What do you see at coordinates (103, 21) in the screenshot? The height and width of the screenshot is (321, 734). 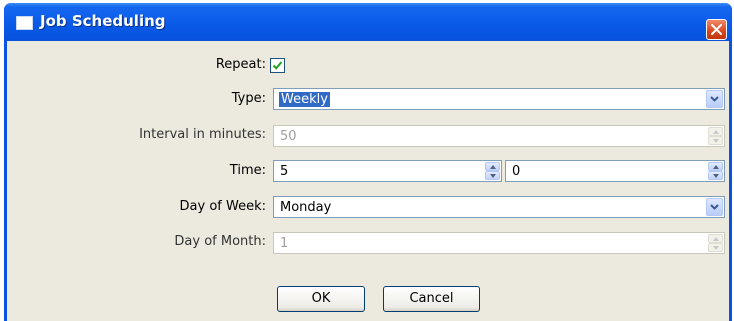 I see `window-title: Job Scheduling` at bounding box center [103, 21].